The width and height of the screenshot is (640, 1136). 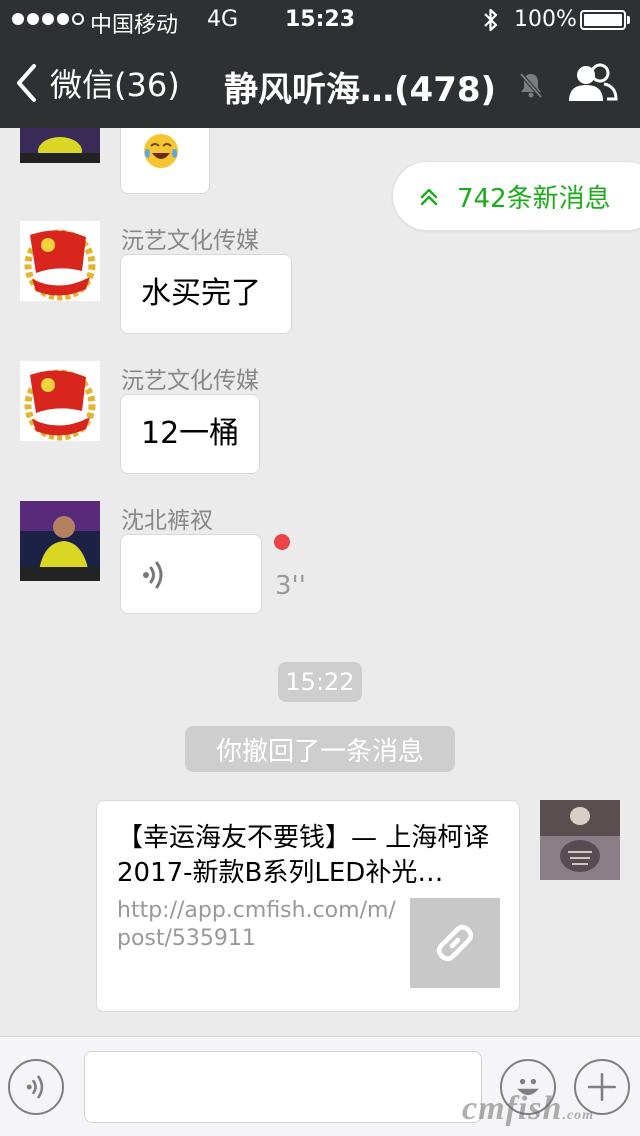 What do you see at coordinates (26, 83) in the screenshot?
I see `chevron-left-icon` at bounding box center [26, 83].